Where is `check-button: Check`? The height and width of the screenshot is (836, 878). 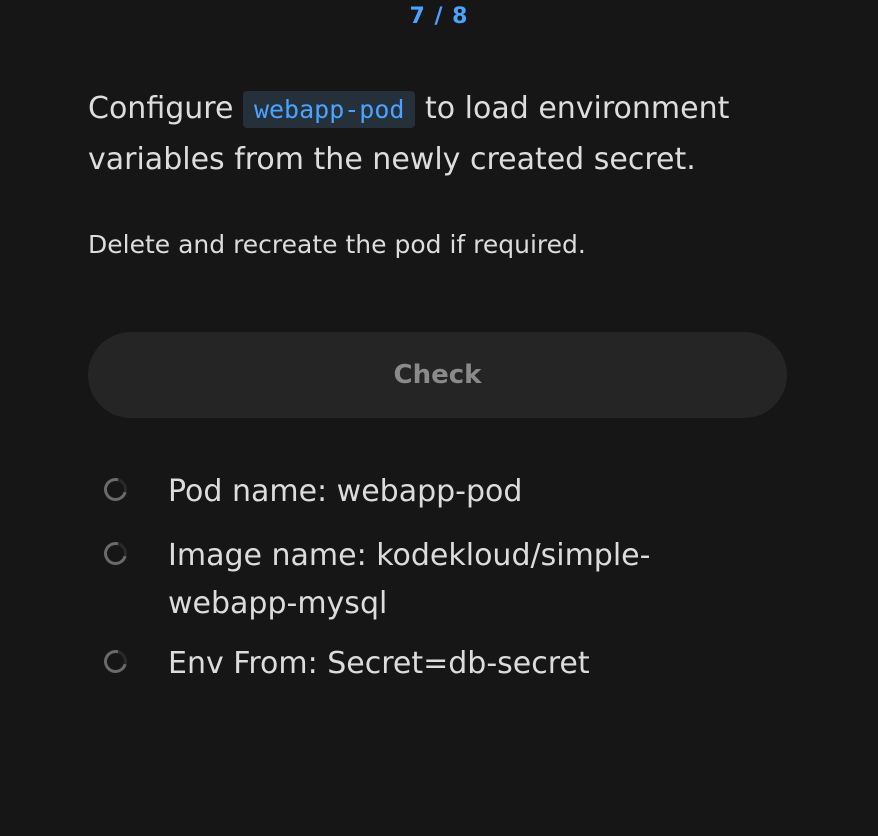
check-button: Check is located at coordinates (437, 375).